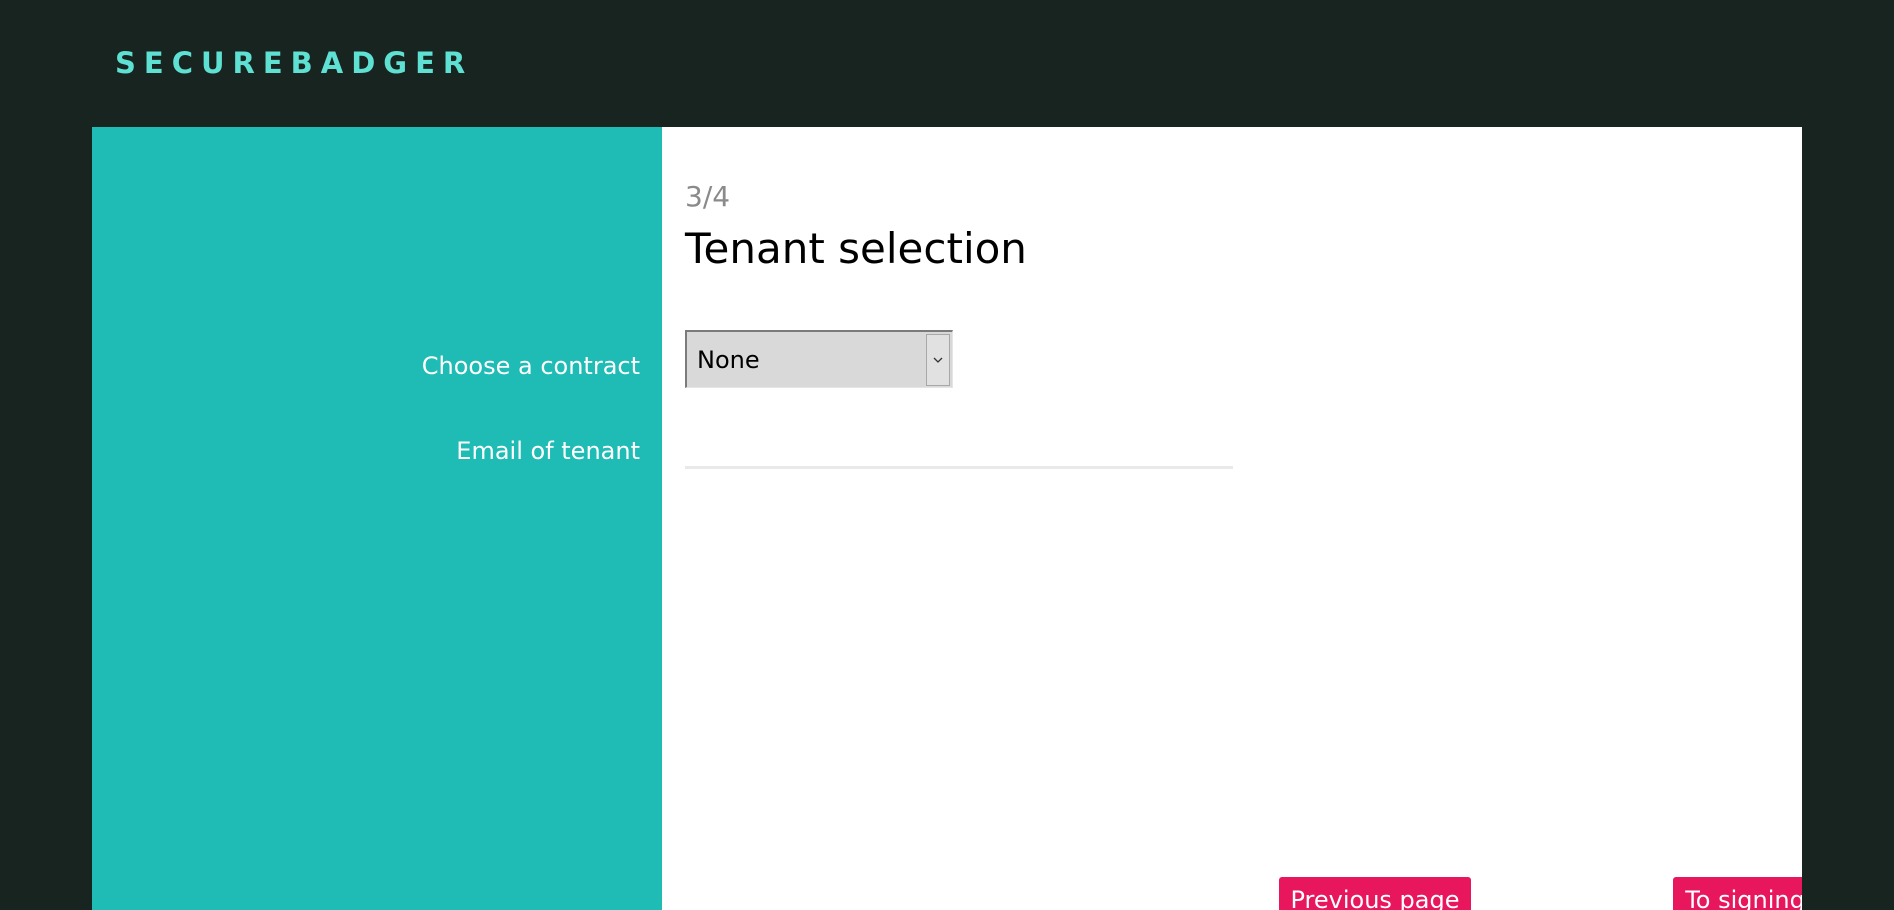  Describe the element at coordinates (856, 248) in the screenshot. I see `page-title: Tenant selection` at that location.